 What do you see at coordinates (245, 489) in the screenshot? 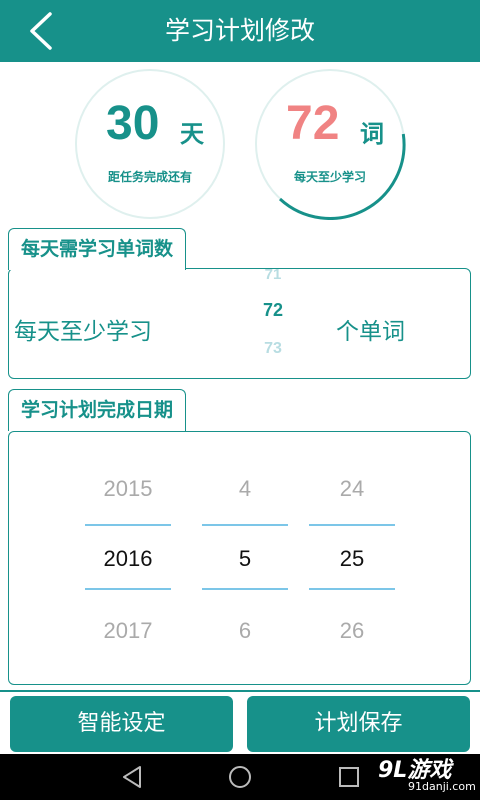
I see `month-option-prev: 4` at bounding box center [245, 489].